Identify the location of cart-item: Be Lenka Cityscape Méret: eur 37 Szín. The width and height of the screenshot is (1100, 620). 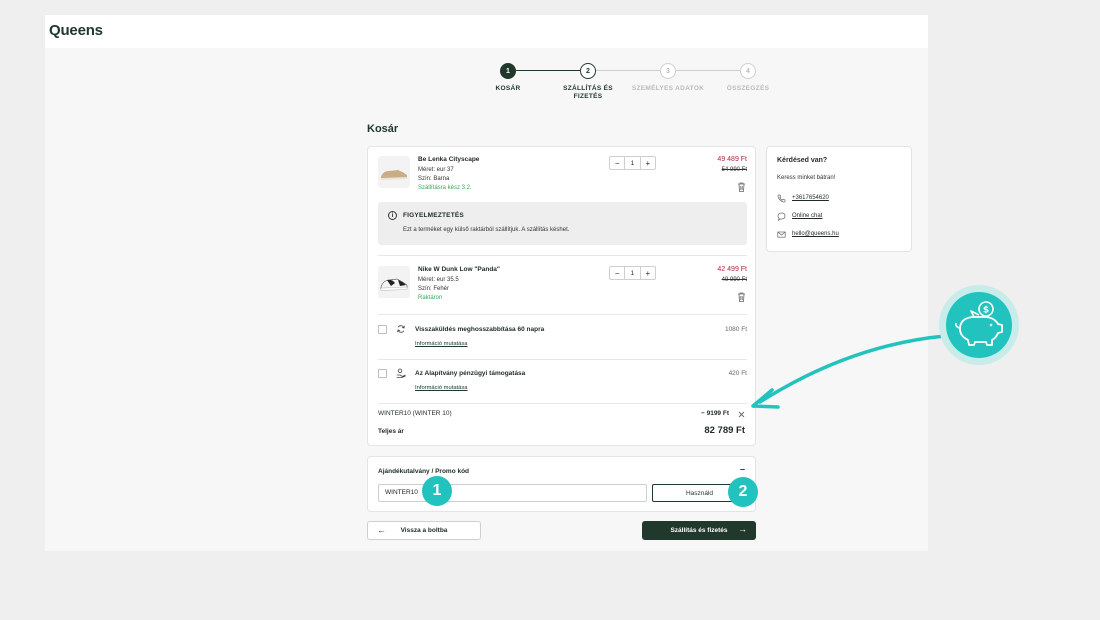
(562, 176).